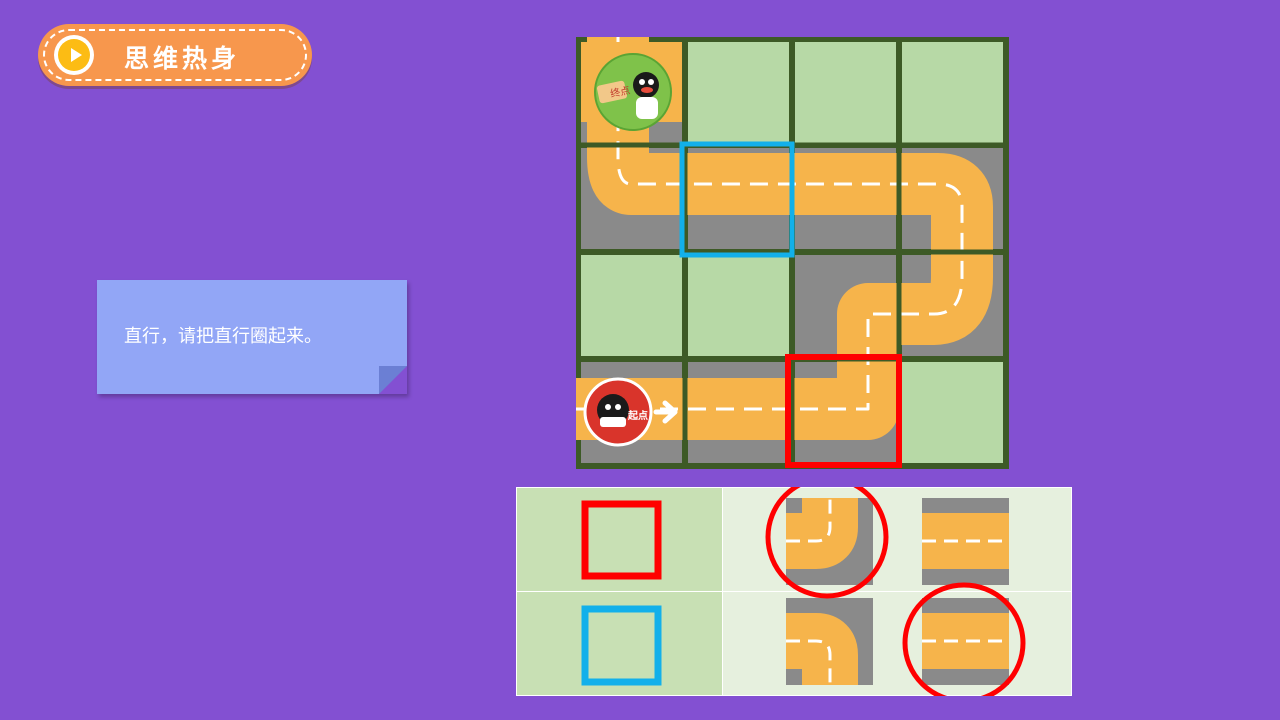 The height and width of the screenshot is (720, 1280). I want to click on end-badge: 终点, so click(633, 92).